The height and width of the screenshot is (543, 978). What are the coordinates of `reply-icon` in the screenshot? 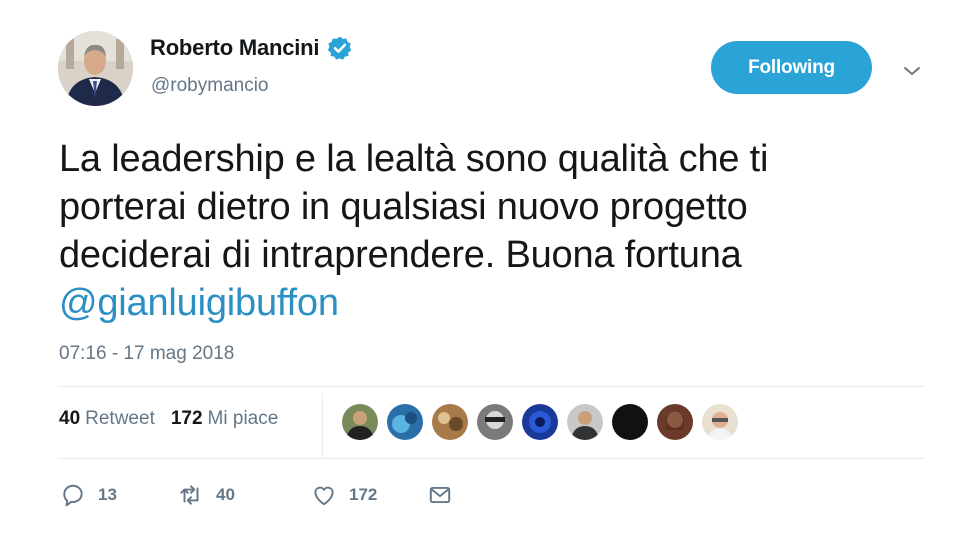 It's located at (73, 495).